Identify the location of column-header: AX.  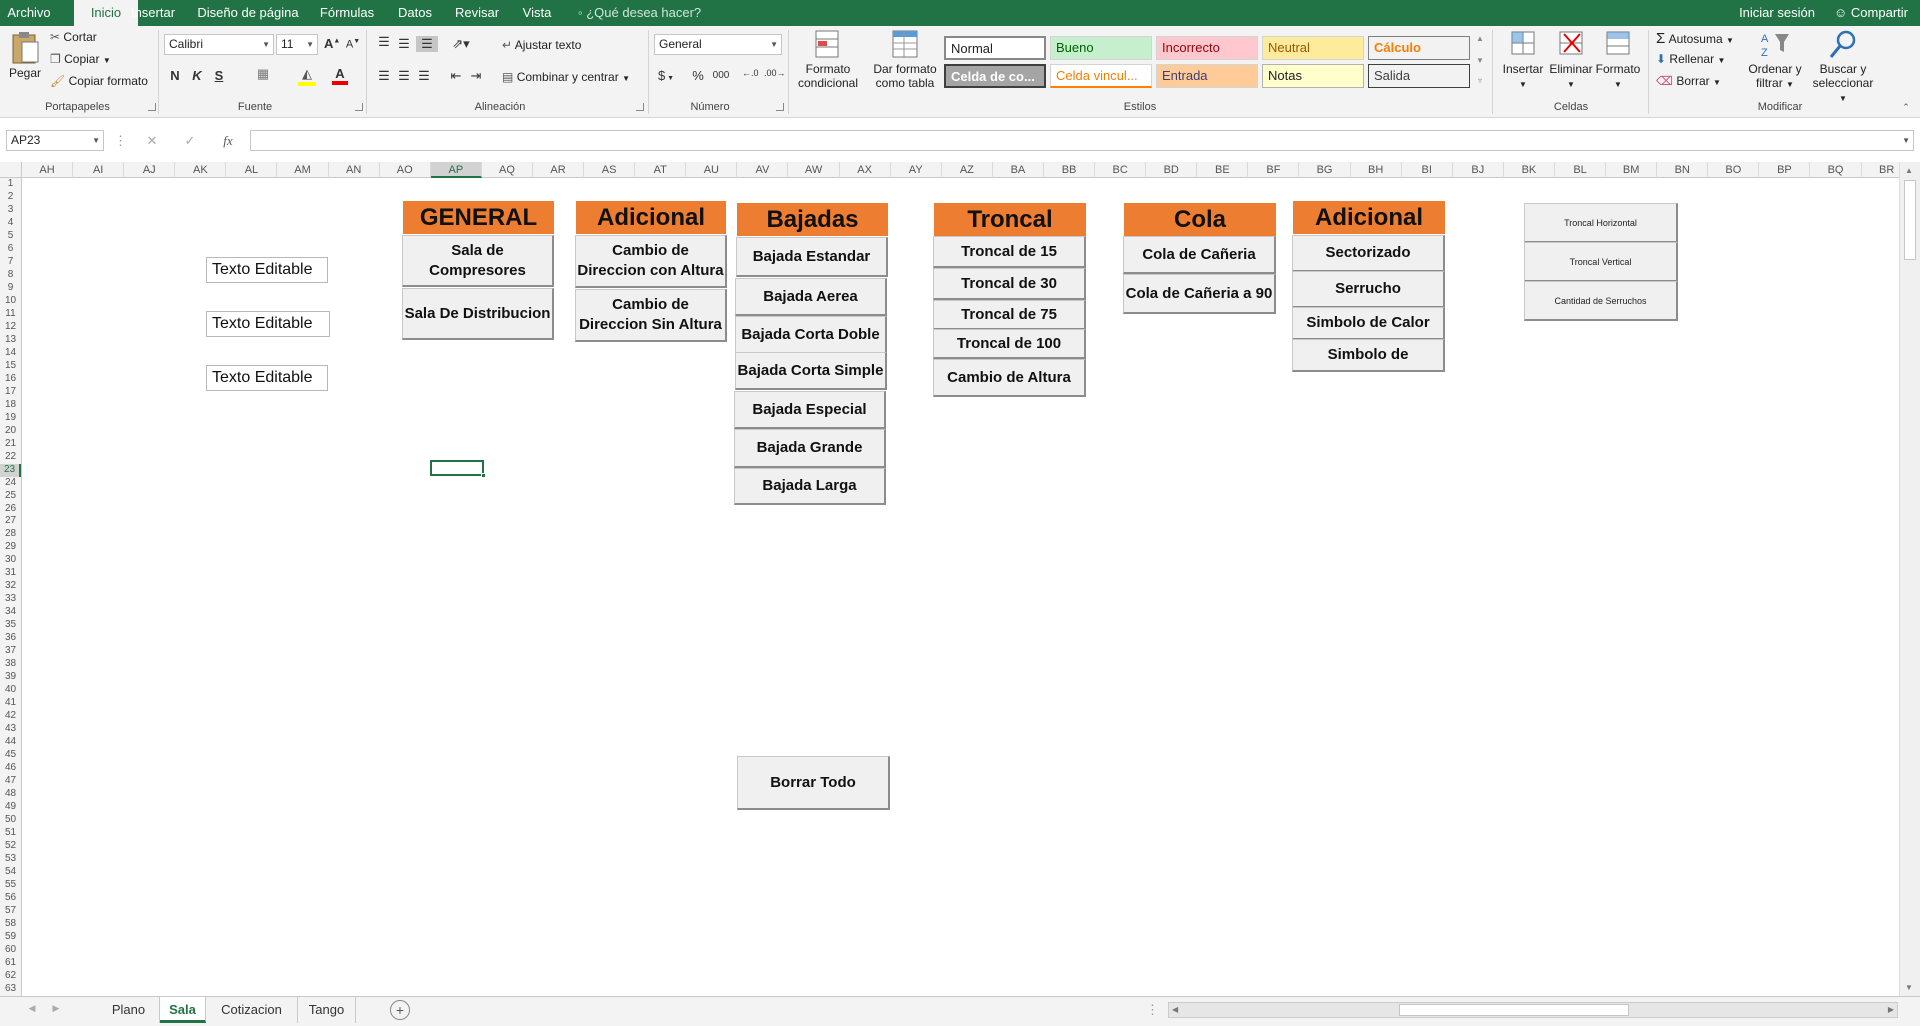
(865, 170).